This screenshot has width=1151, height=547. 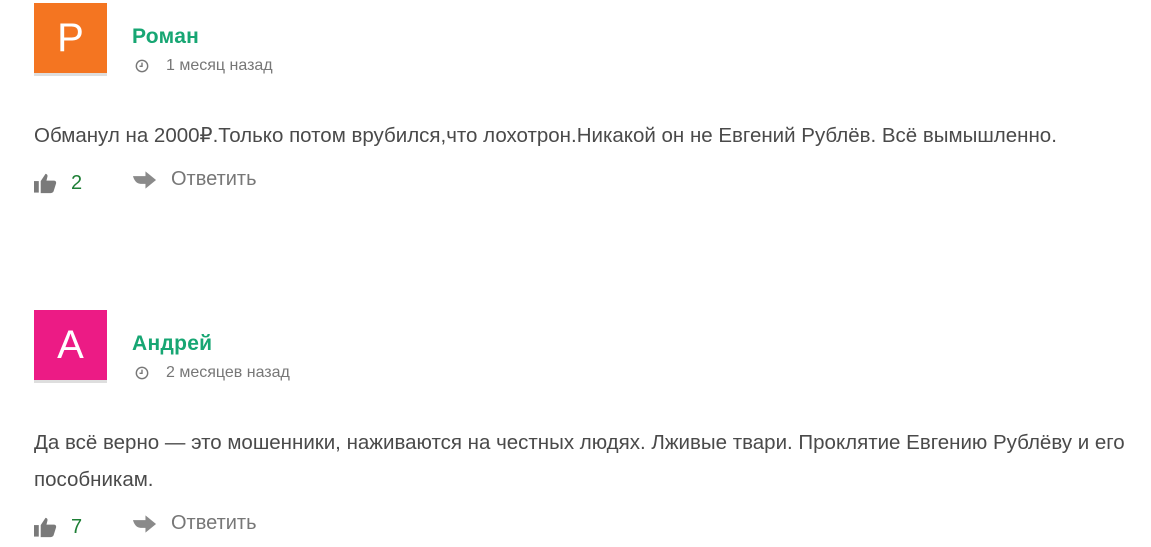 I want to click on comment-header: Р Роман 1 месяц назад, so click(x=589, y=40).